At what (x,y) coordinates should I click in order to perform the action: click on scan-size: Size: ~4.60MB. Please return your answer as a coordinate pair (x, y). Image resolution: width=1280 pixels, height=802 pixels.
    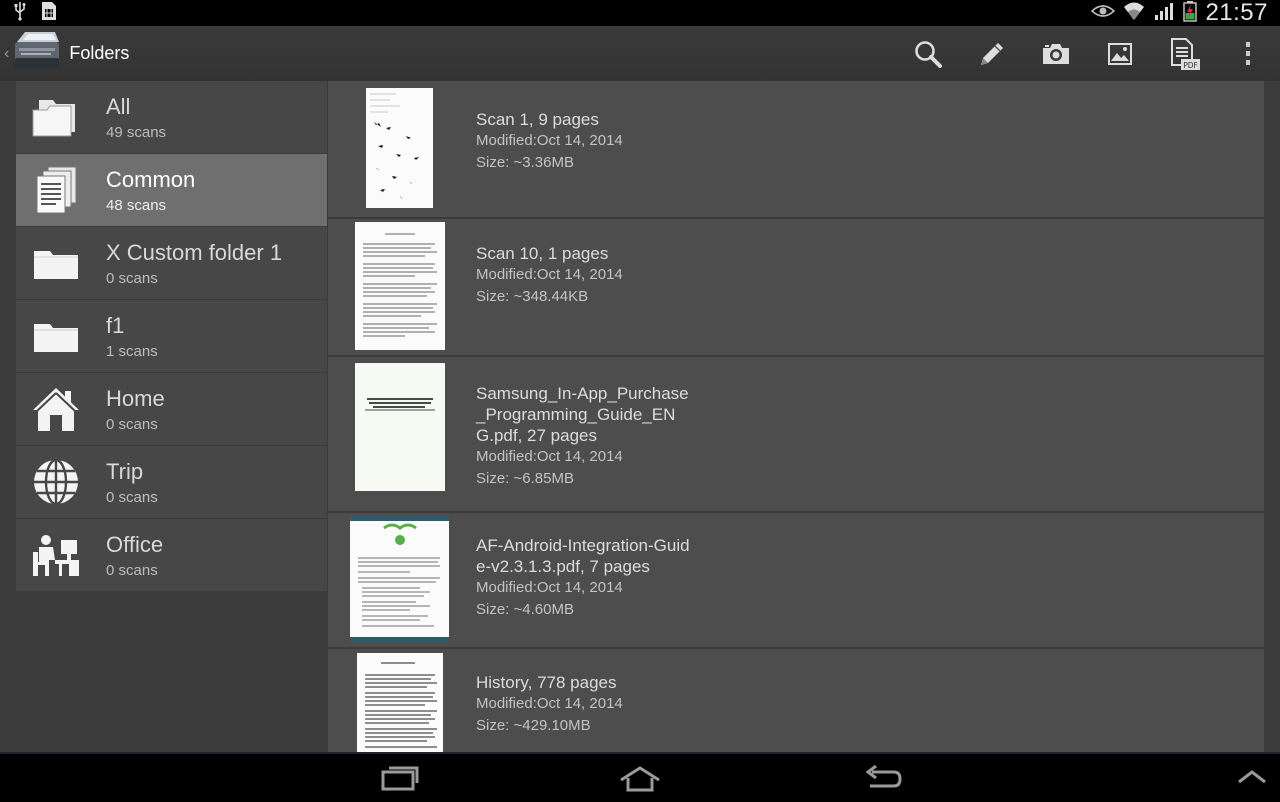
    Looking at the image, I should click on (525, 609).